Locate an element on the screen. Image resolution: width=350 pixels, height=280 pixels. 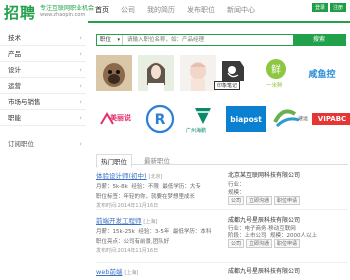
featured-photos is located at coordinates (159, 73).